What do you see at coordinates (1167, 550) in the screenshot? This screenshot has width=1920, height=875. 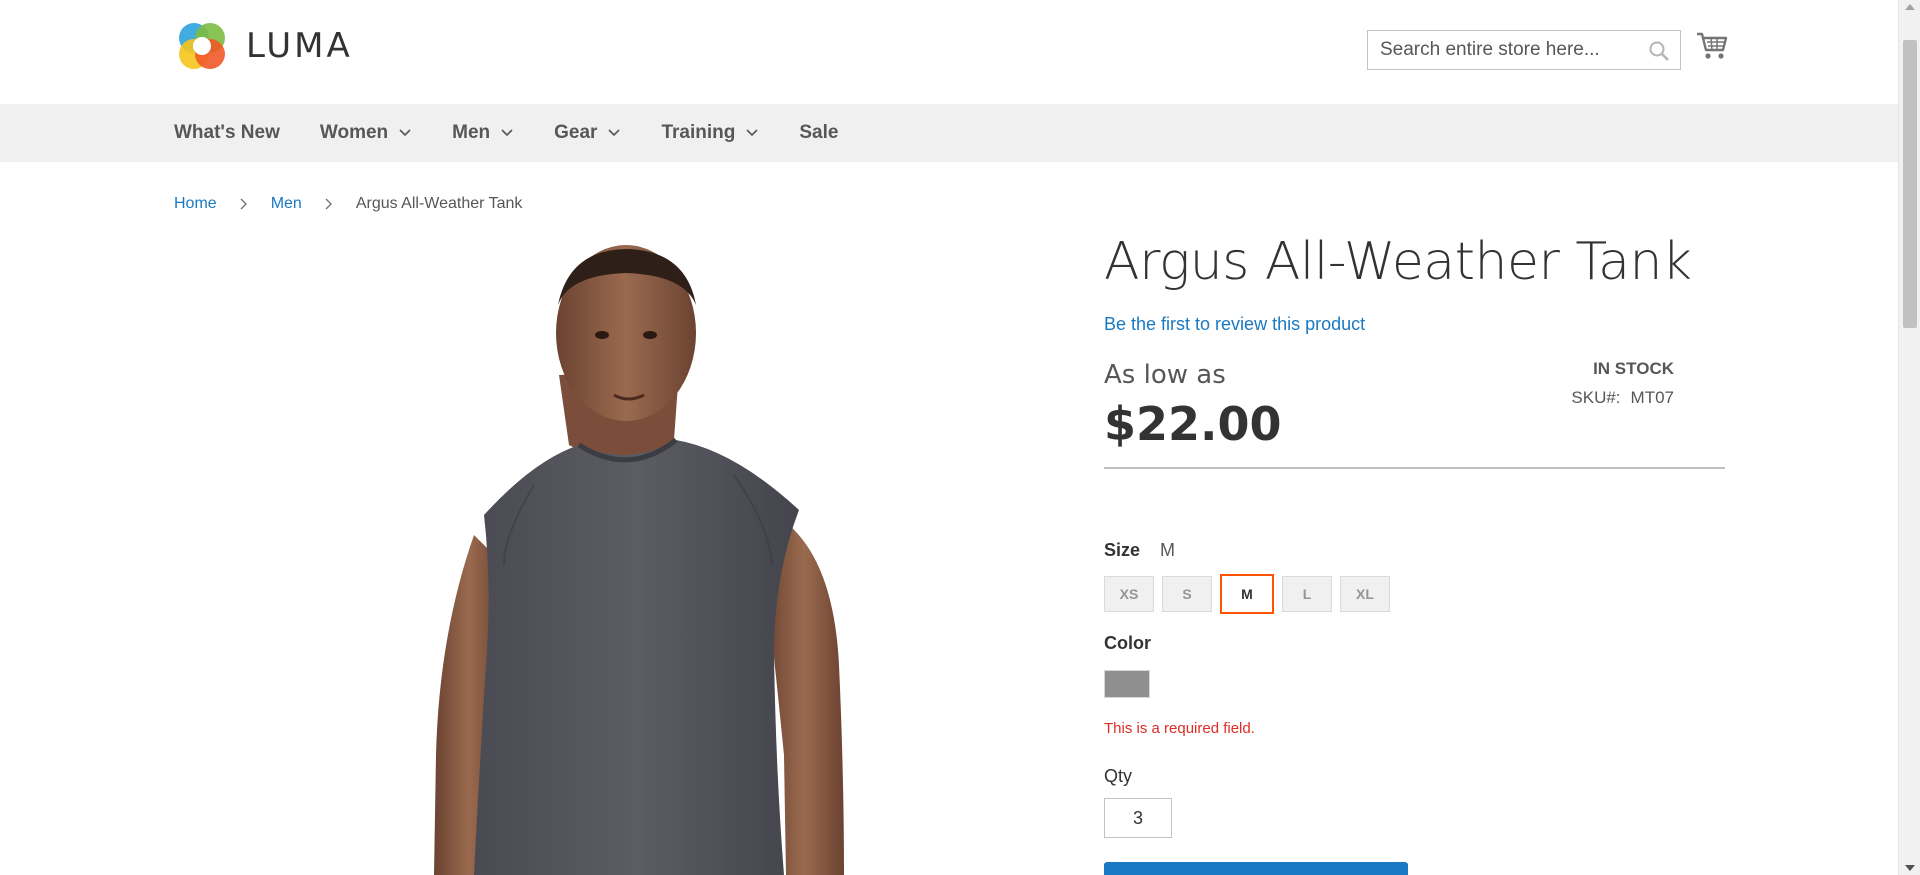 I see `size-selected-value: M` at bounding box center [1167, 550].